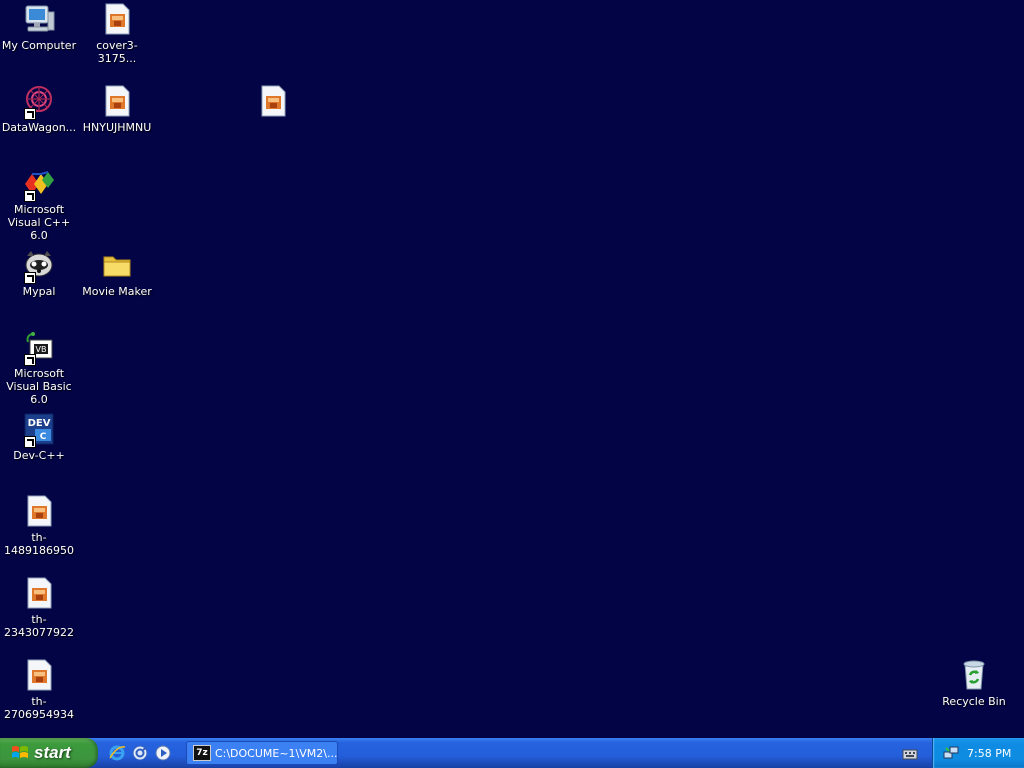 Image resolution: width=1024 pixels, height=768 pixels. Describe the element at coordinates (39, 626) in the screenshot. I see `desktop-icon-label: th-2343077922` at that location.